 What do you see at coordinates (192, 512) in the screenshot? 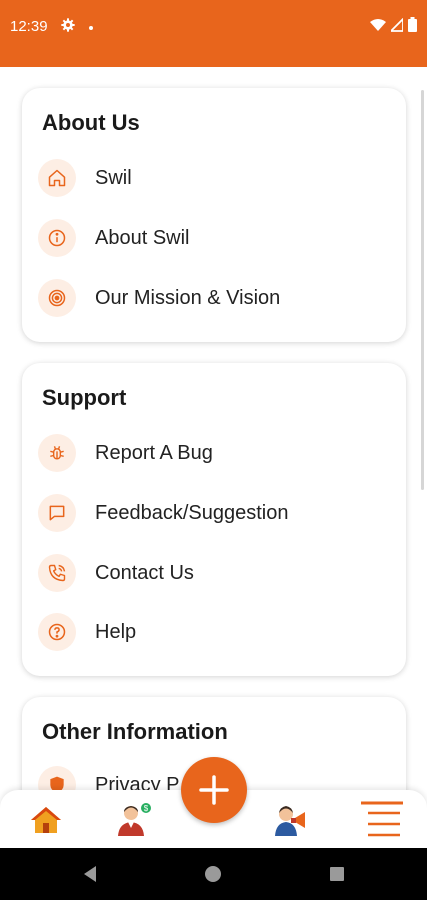
I see `menu-item-label: Feedback/Suggestion` at bounding box center [192, 512].